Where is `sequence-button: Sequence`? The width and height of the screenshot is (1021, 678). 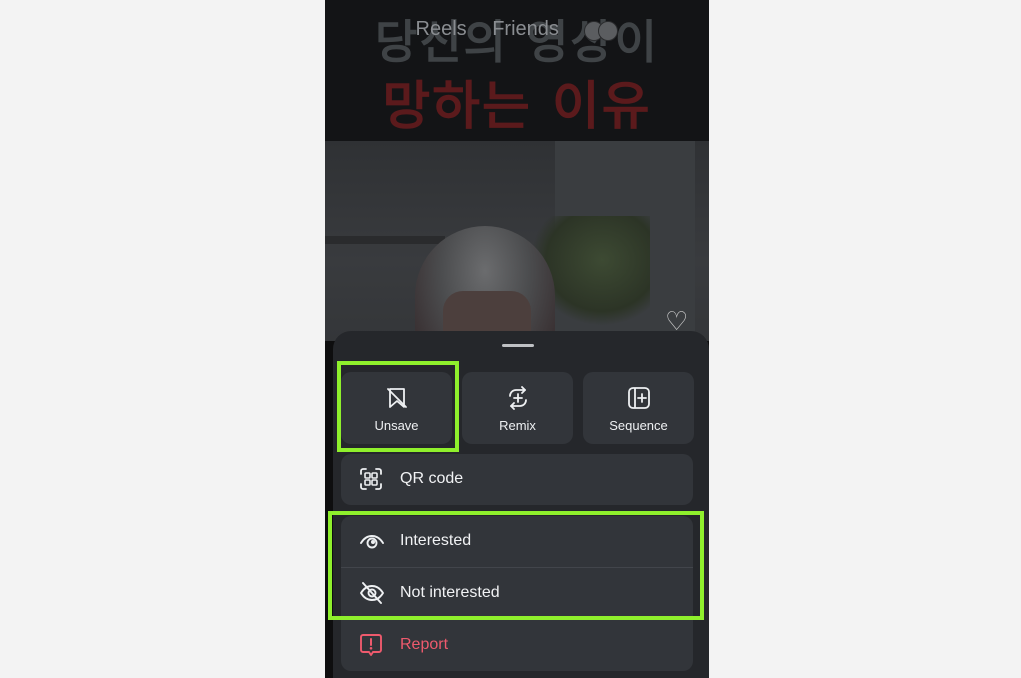
sequence-button: Sequence is located at coordinates (638, 408).